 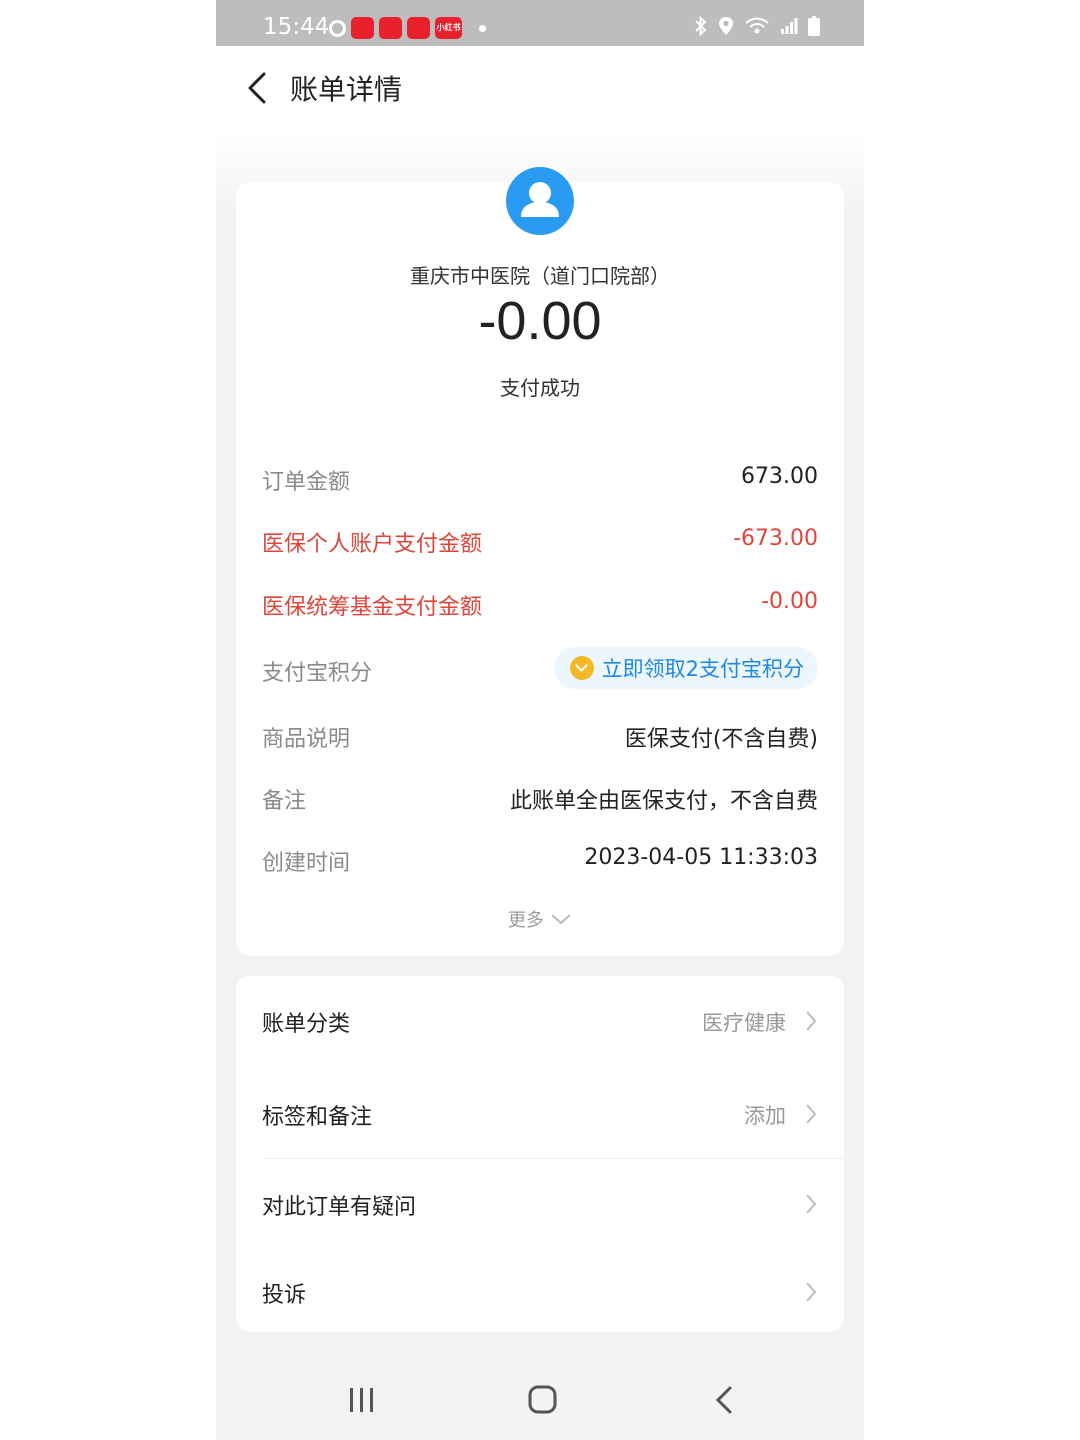 I want to click on order-amount-label: 订单金额, so click(x=306, y=482).